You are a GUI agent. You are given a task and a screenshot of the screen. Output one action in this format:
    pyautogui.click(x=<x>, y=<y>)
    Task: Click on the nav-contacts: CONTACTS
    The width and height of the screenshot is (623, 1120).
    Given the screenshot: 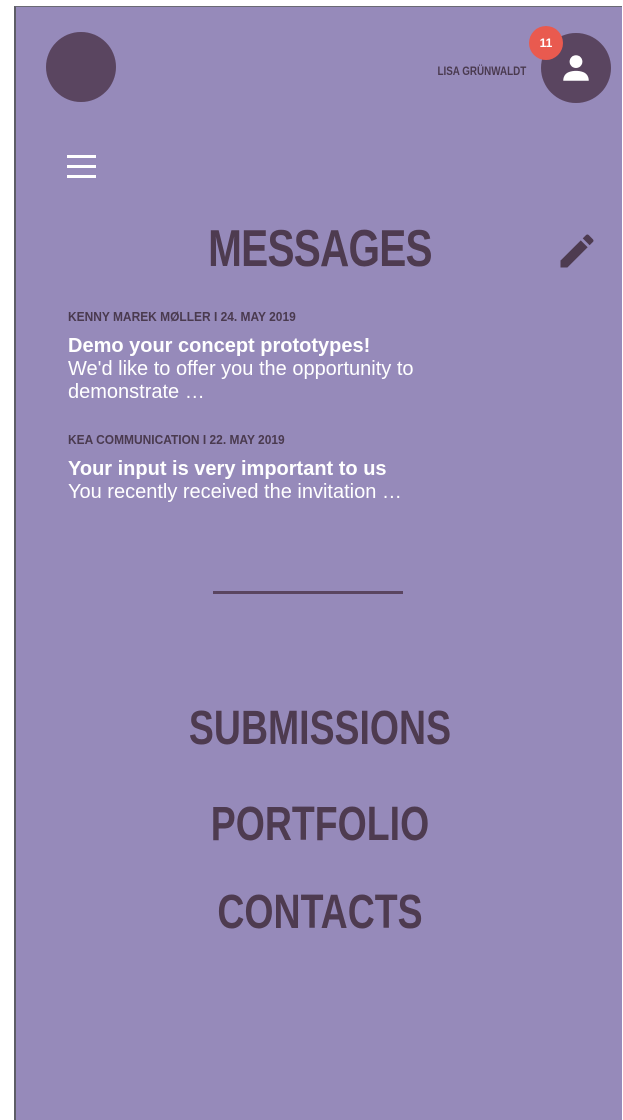 What is the action you would take?
    pyautogui.click(x=320, y=912)
    